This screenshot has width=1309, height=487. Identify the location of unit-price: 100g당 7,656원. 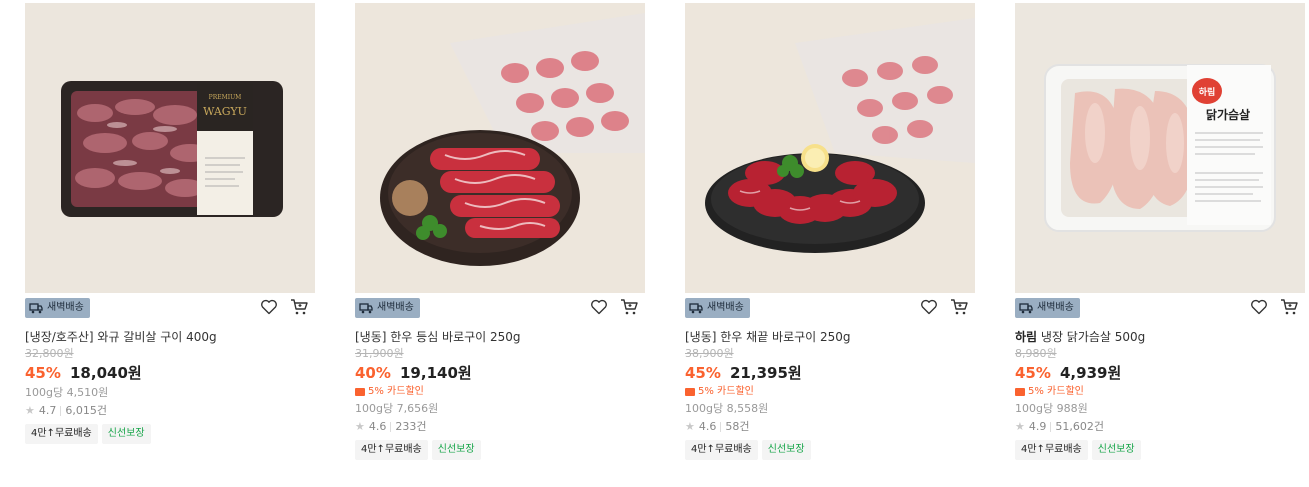
(397, 408).